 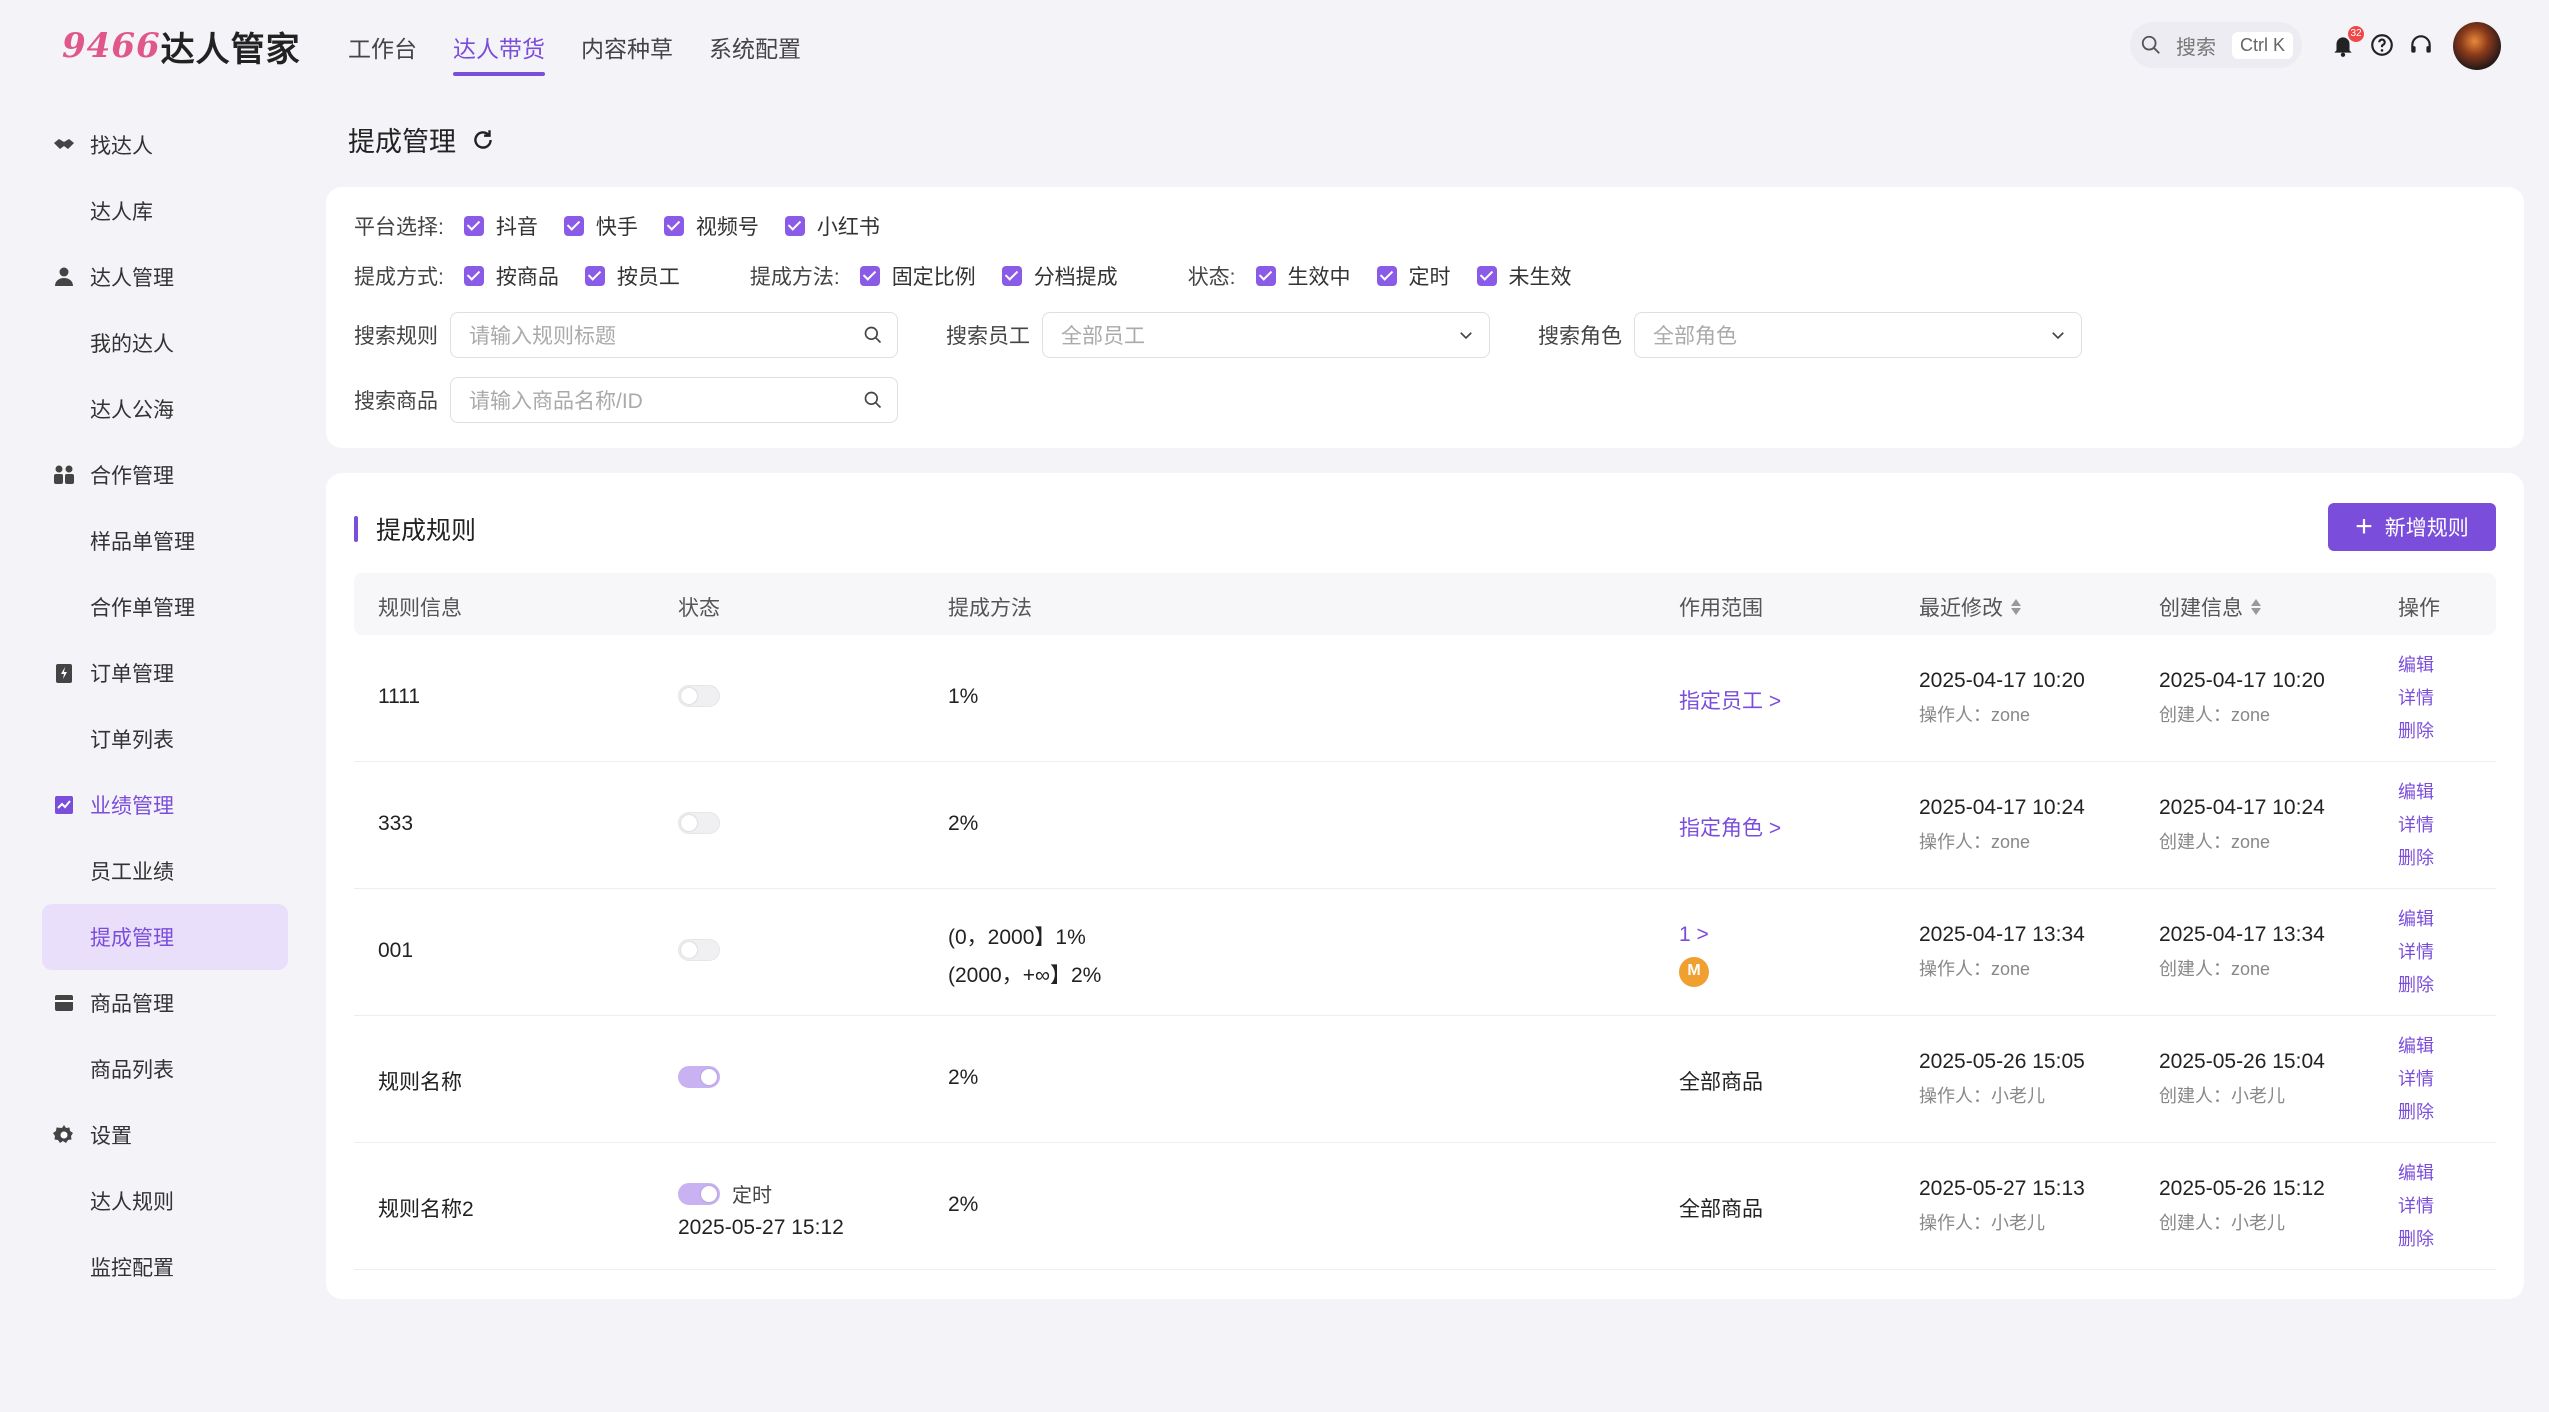 What do you see at coordinates (963, 696) in the screenshot?
I see `method-line: 1%` at bounding box center [963, 696].